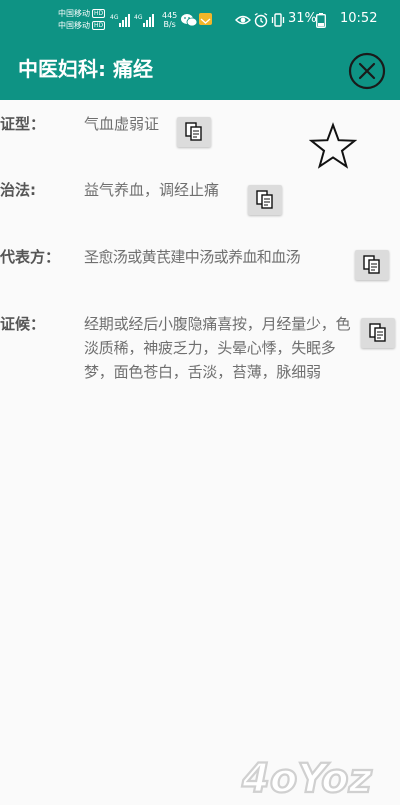 The height and width of the screenshot is (805, 400). What do you see at coordinates (99, 13) in the screenshot?
I see `hd-badge-1: HD` at bounding box center [99, 13].